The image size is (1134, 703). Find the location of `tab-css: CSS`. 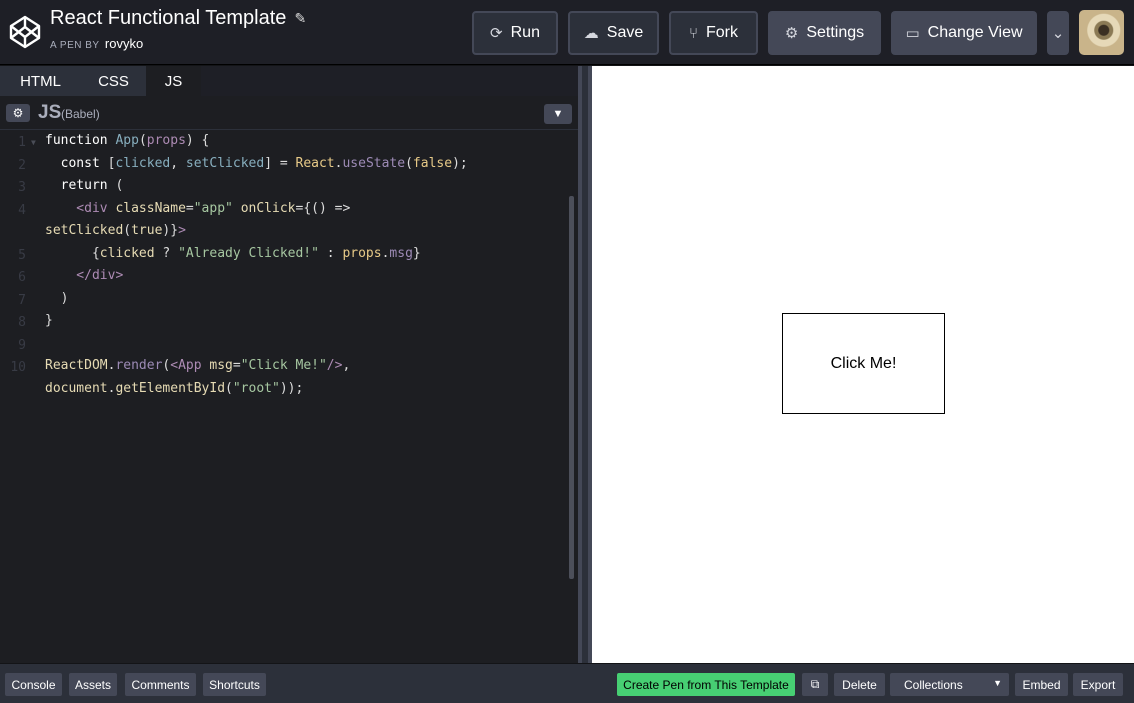

tab-css: CSS is located at coordinates (113, 81).